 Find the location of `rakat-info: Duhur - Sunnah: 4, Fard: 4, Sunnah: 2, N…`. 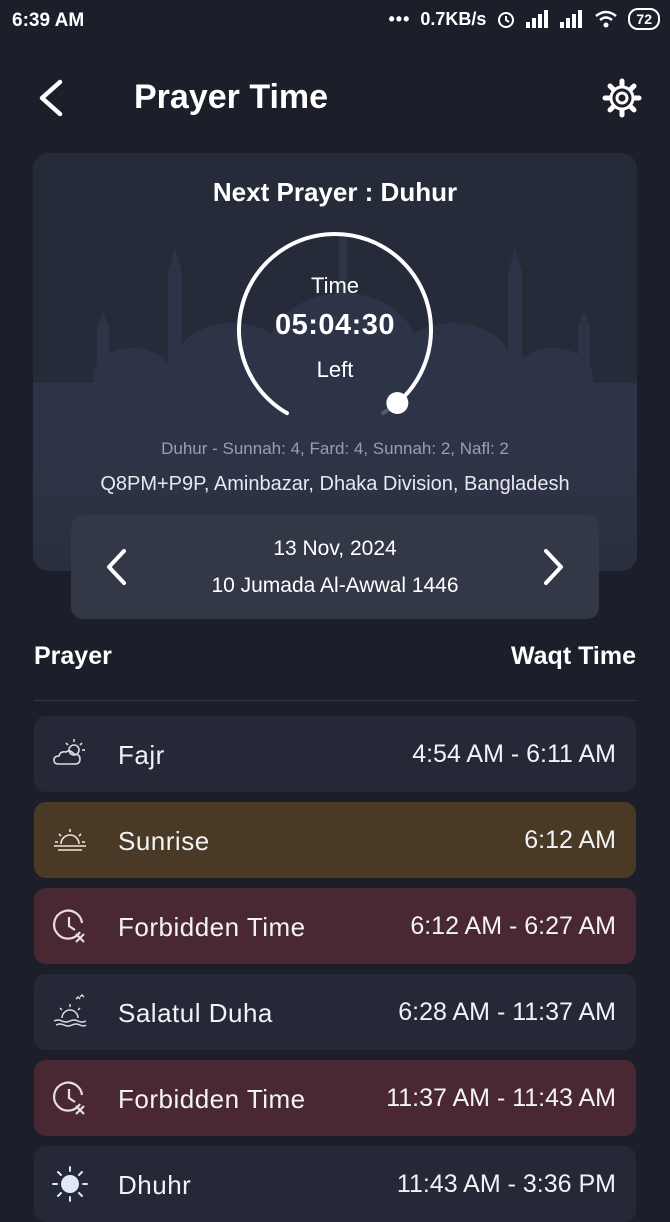

rakat-info: Duhur - Sunnah: 4, Fard: 4, Sunnah: 2, N… is located at coordinates (335, 448).